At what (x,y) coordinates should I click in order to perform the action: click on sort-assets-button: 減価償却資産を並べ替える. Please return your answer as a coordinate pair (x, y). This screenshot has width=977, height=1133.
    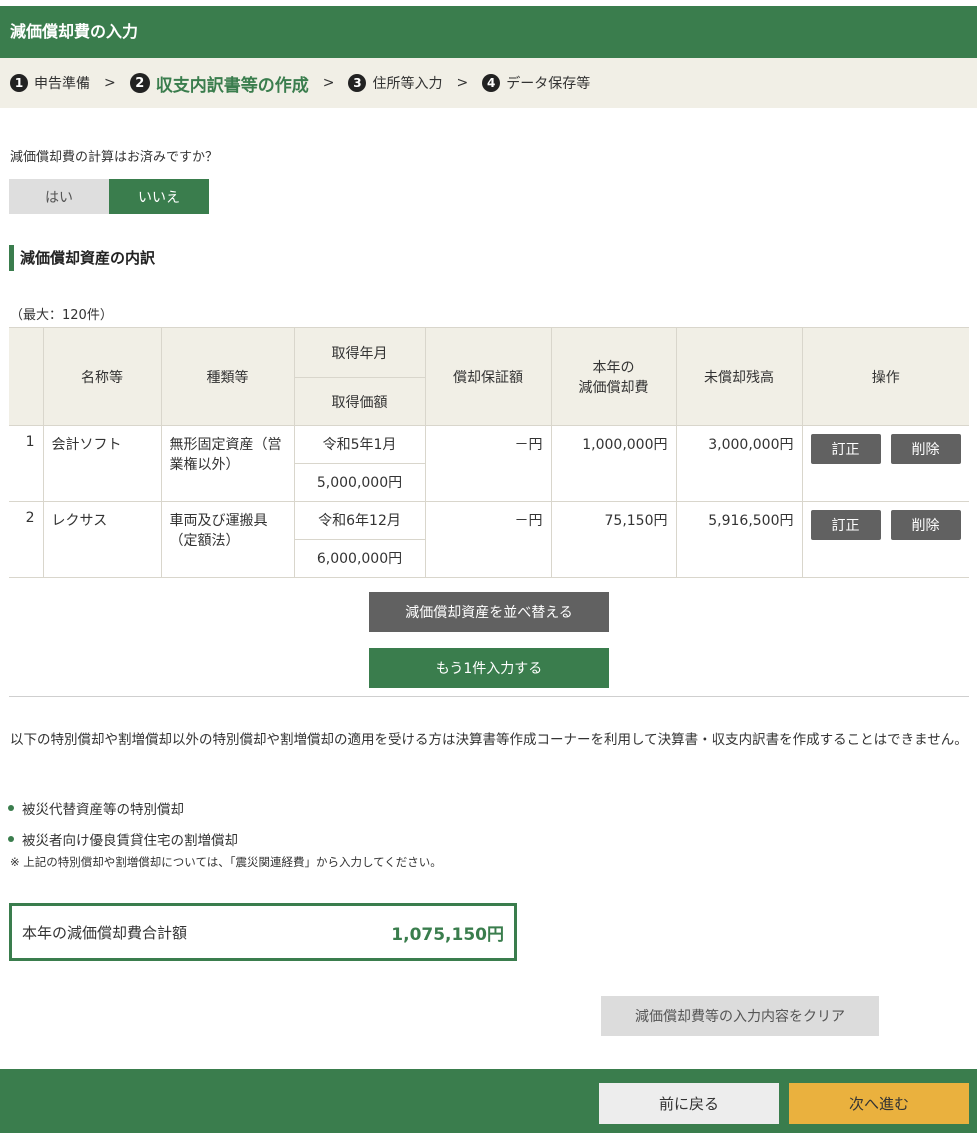
    Looking at the image, I should click on (489, 612).